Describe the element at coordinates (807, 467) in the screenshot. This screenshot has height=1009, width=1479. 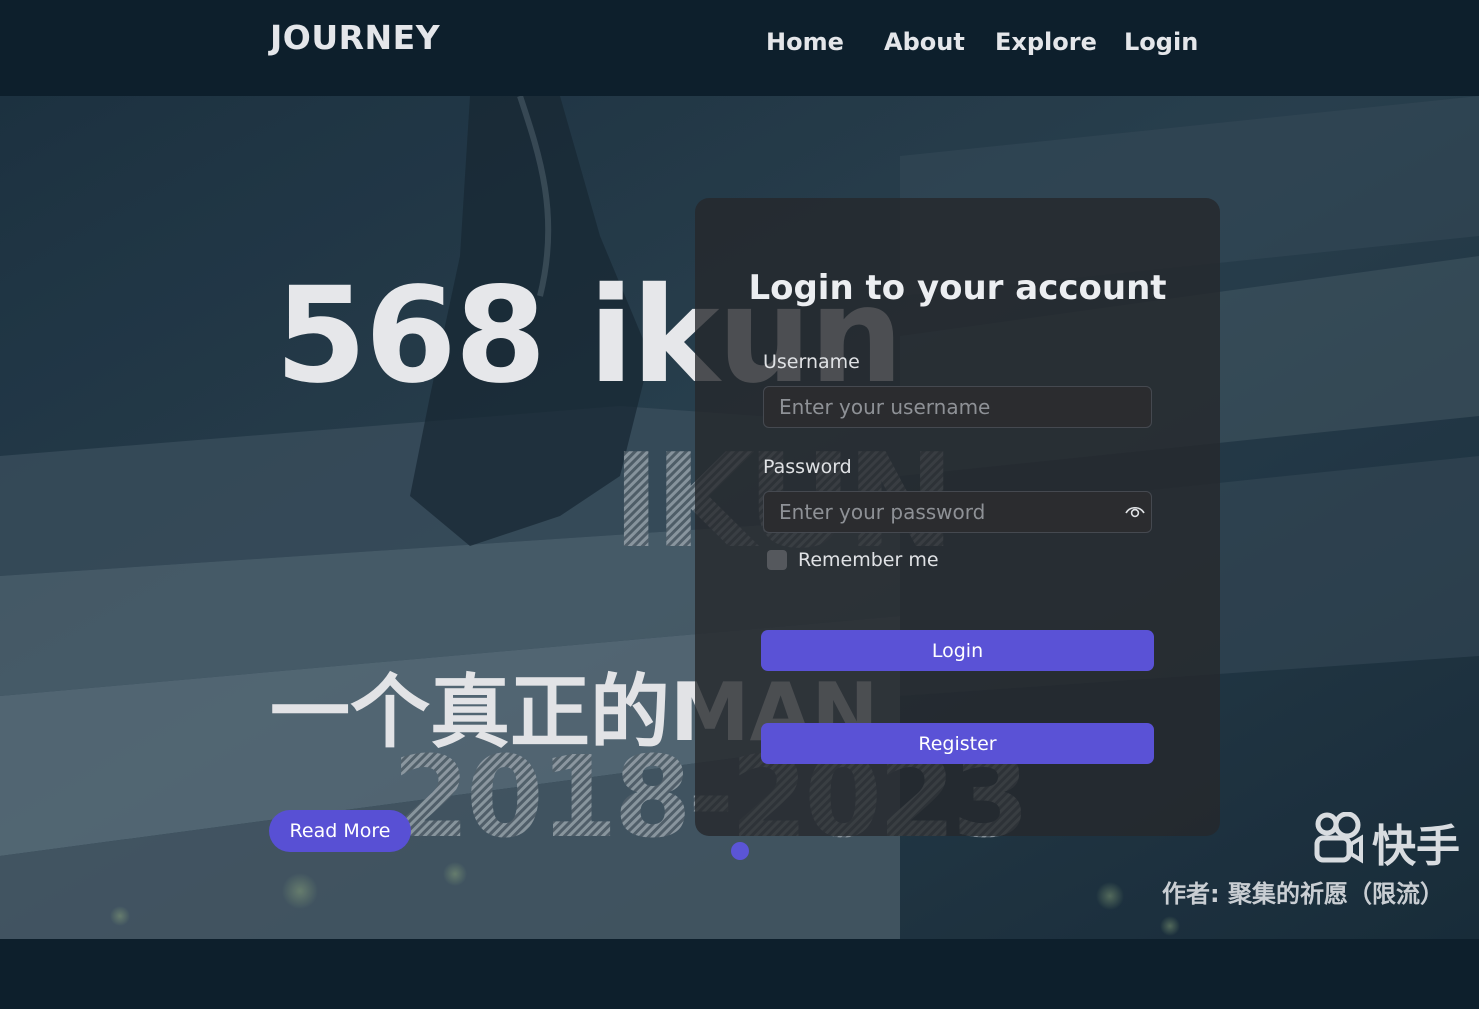
I see `password-label: Password` at that location.